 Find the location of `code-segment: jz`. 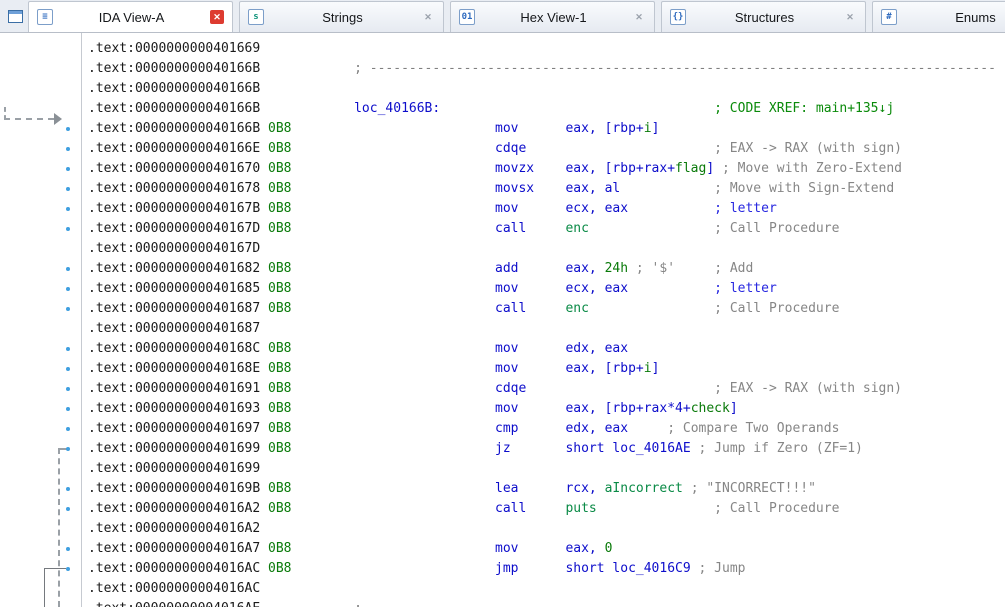

code-segment: jz is located at coordinates (503, 448).